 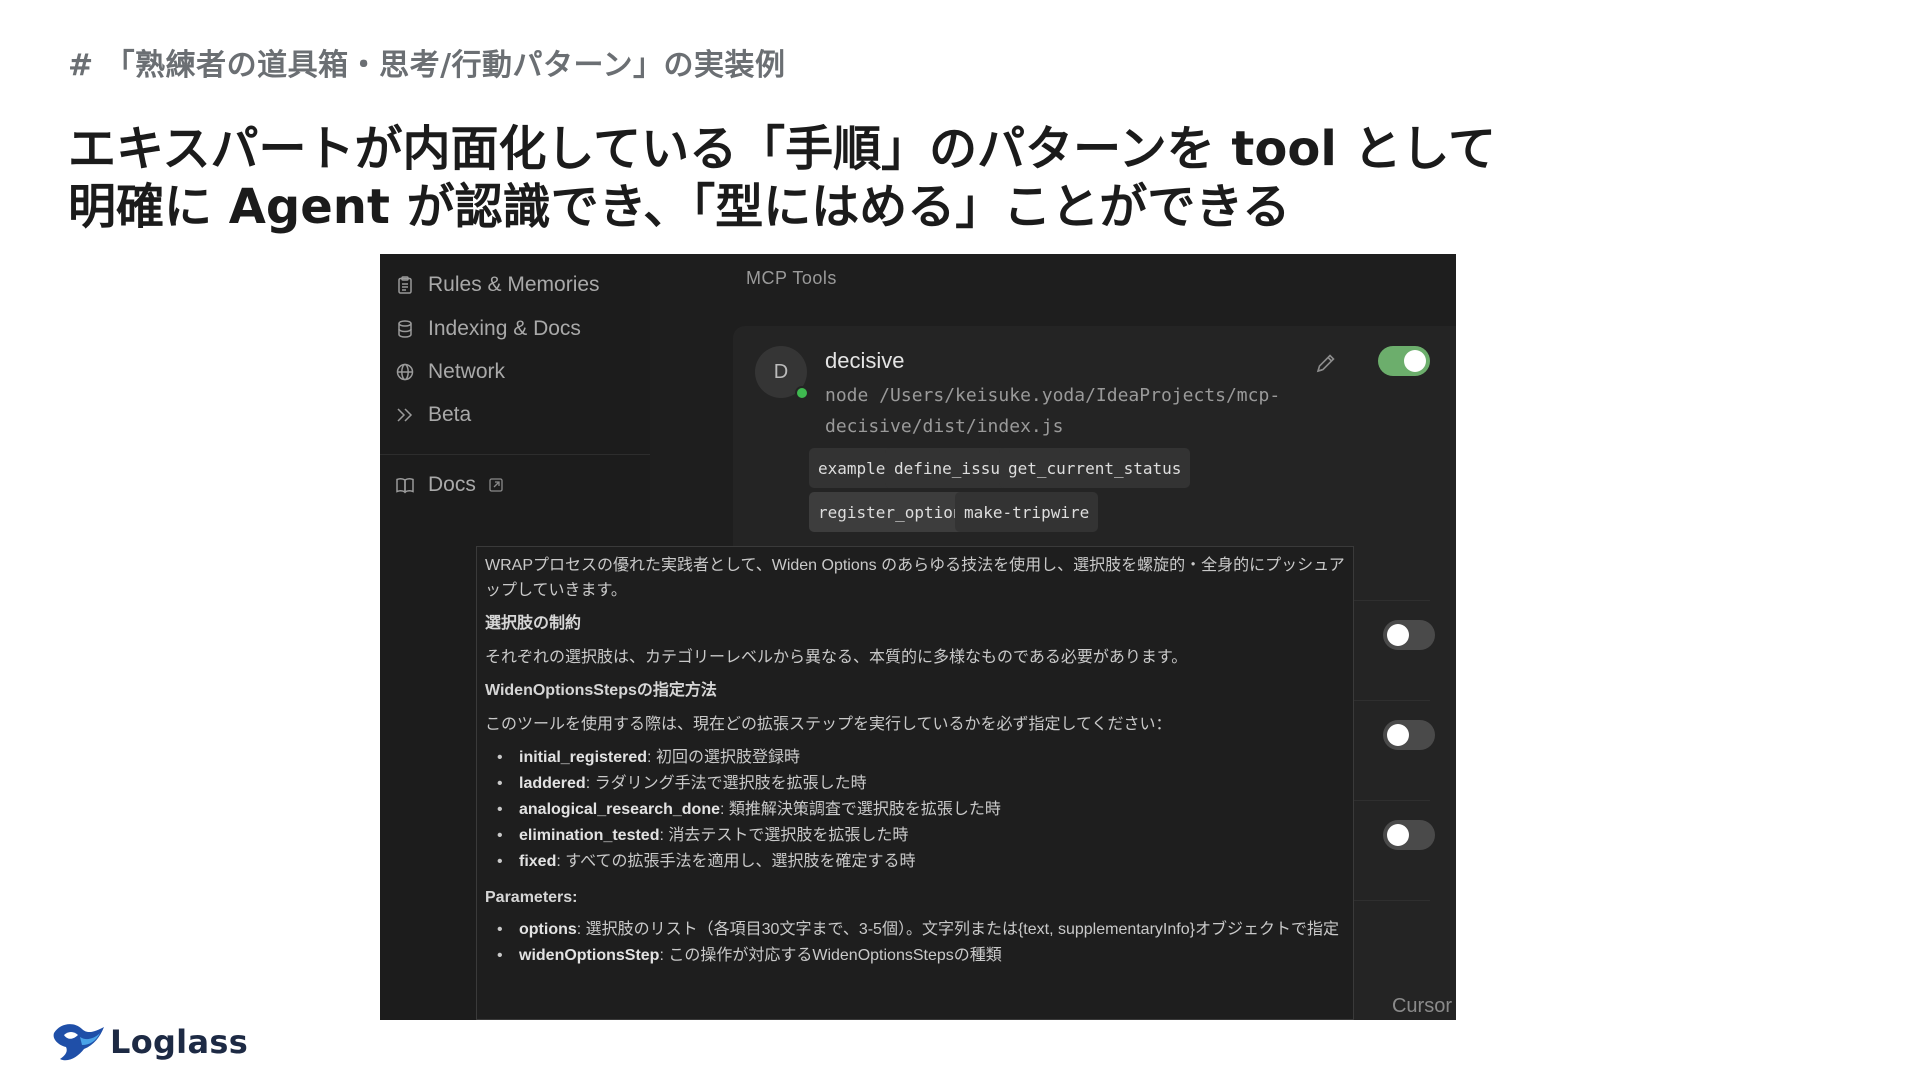 I want to click on globe-icon, so click(x=405, y=372).